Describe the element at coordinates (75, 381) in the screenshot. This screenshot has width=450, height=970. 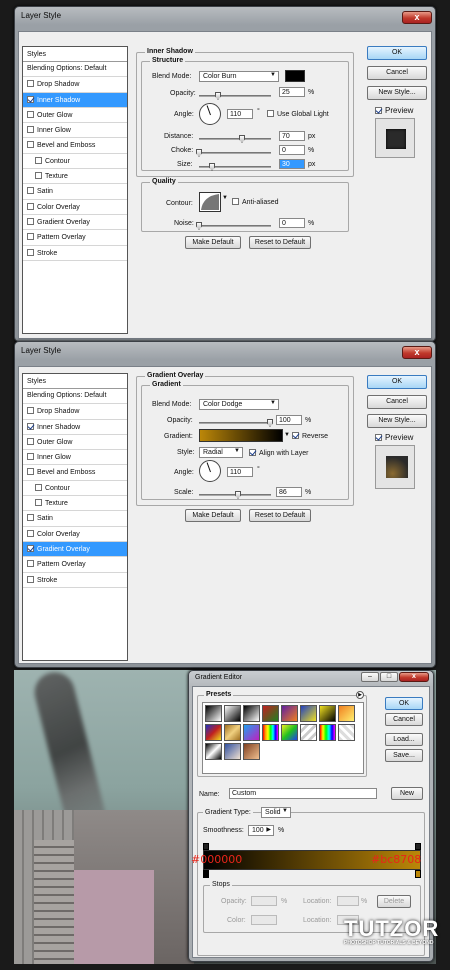
I see `styles-header: Styles` at that location.